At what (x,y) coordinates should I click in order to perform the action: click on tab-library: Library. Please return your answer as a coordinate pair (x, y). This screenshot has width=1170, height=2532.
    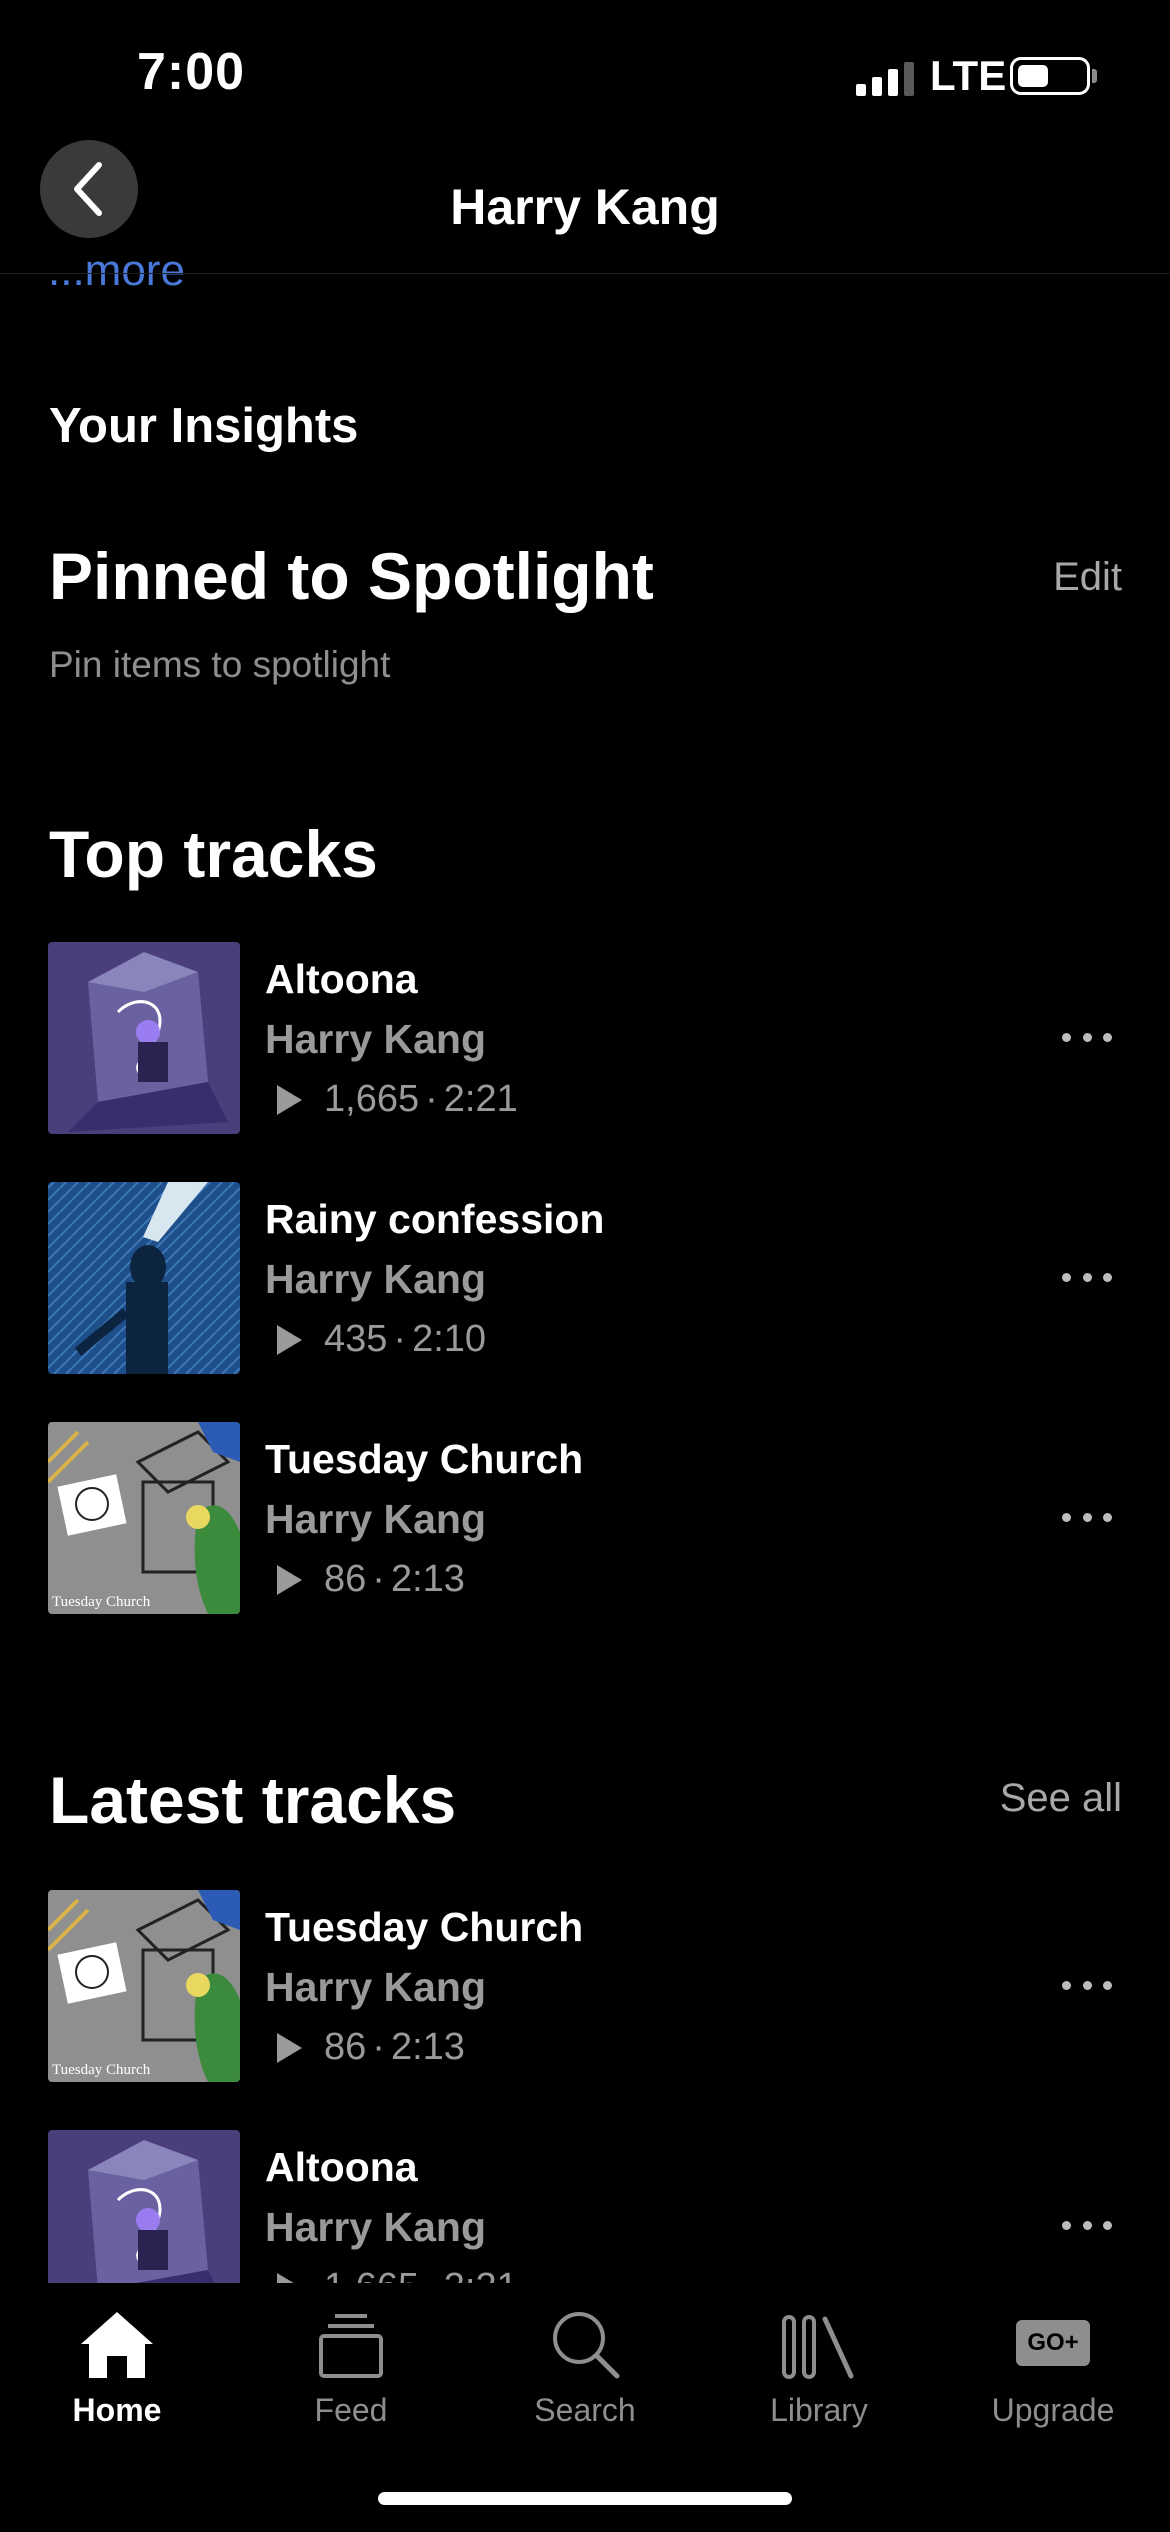
    Looking at the image, I should click on (819, 2360).